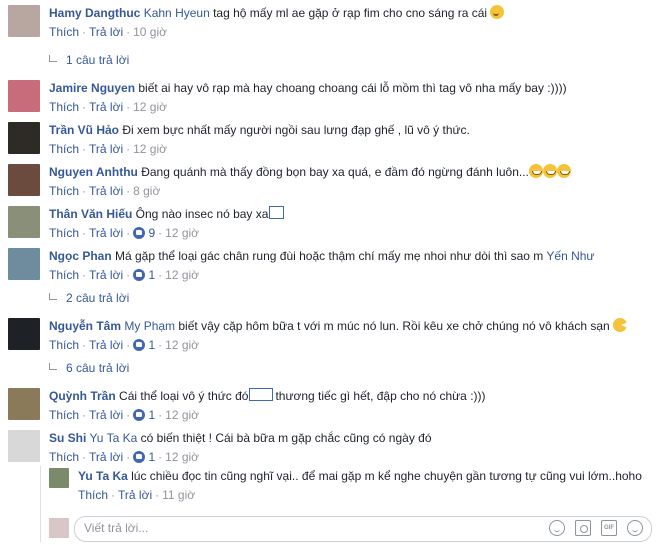  Describe the element at coordinates (200, 214) in the screenshot. I see `comment-text: Ông nào insec nó bay xa` at that location.